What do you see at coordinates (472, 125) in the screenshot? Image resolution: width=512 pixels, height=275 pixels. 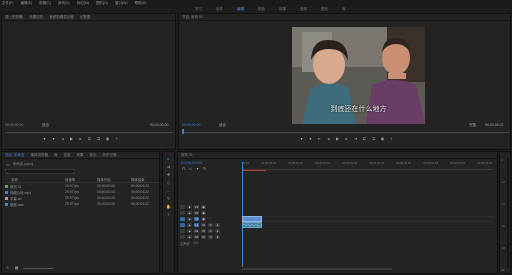 I see `program-resolution-select: 完整` at bounding box center [472, 125].